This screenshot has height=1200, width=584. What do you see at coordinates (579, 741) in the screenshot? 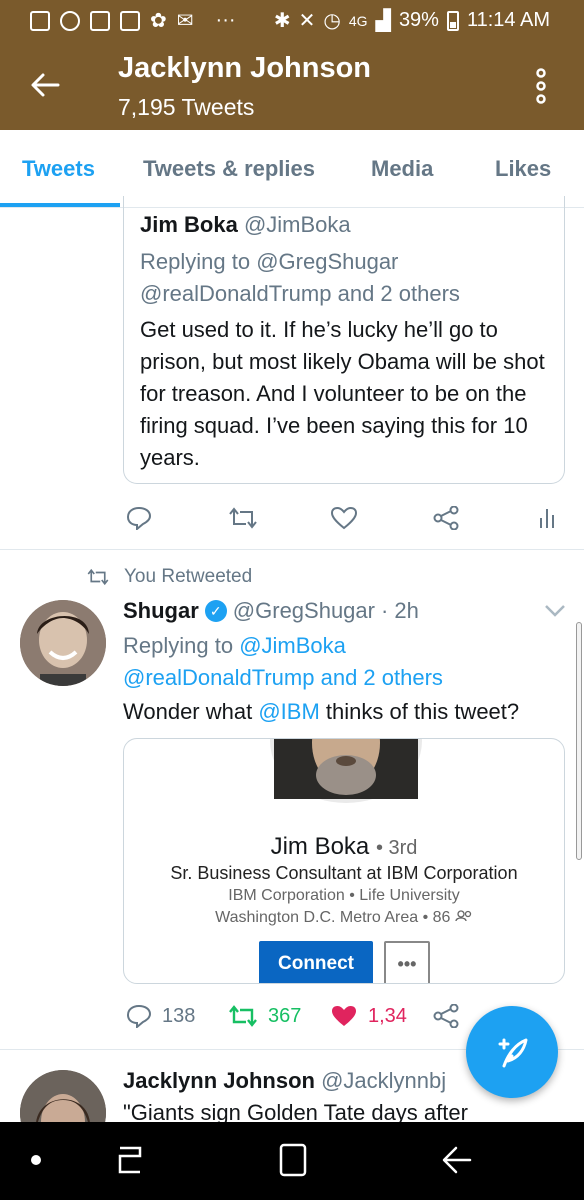
I see `scrollbar` at bounding box center [579, 741].